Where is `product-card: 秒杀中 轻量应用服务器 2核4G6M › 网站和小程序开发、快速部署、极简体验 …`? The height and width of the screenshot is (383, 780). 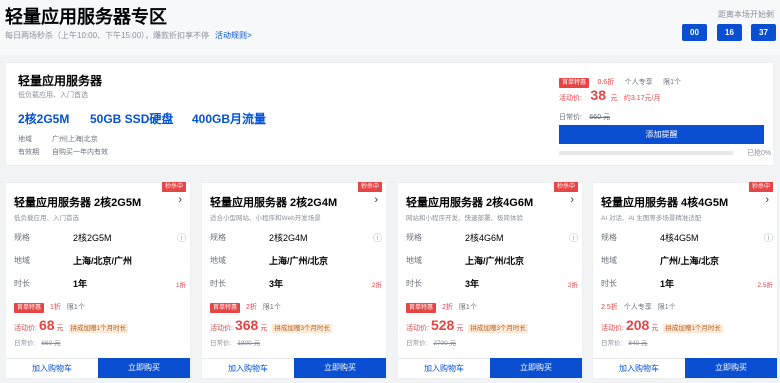 product-card: 秒杀中 轻量应用服务器 2核4G6M › 网站和小程序开发、快速部署、极简体验 … is located at coordinates (490, 280).